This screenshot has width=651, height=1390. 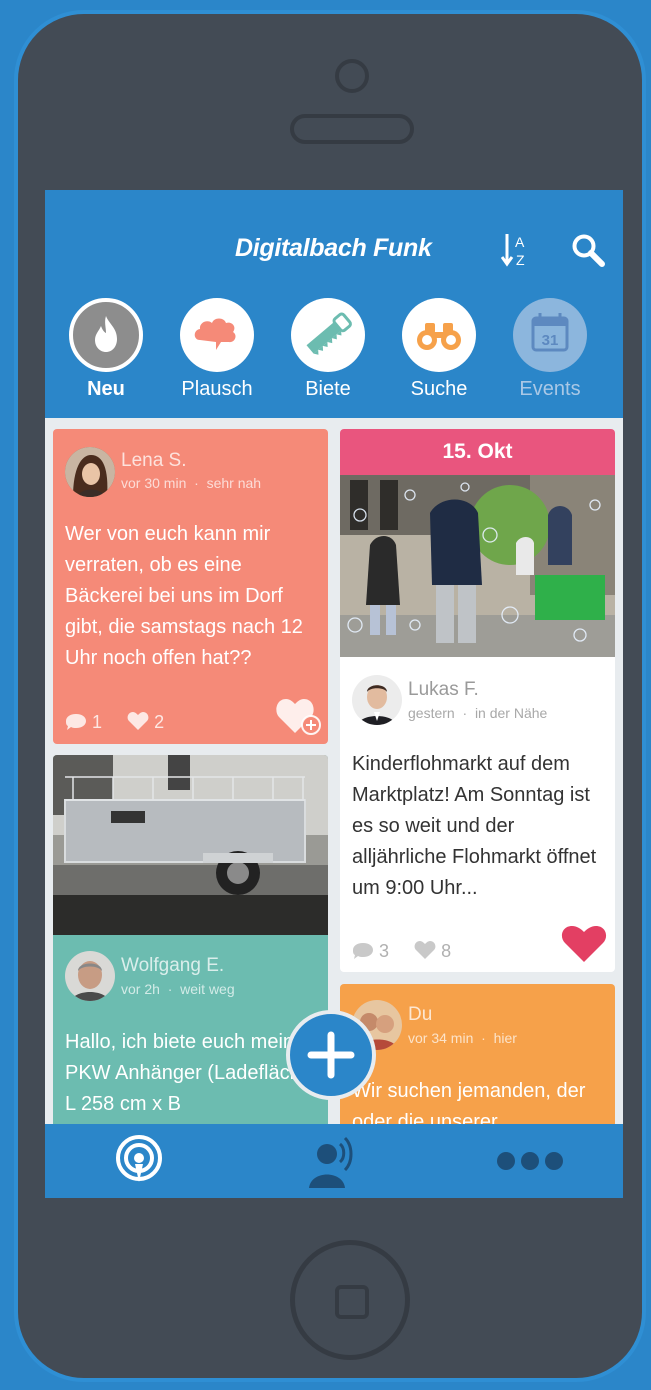 What do you see at coordinates (477, 452) in the screenshot?
I see `event-date-banner: 15. Okt` at bounding box center [477, 452].